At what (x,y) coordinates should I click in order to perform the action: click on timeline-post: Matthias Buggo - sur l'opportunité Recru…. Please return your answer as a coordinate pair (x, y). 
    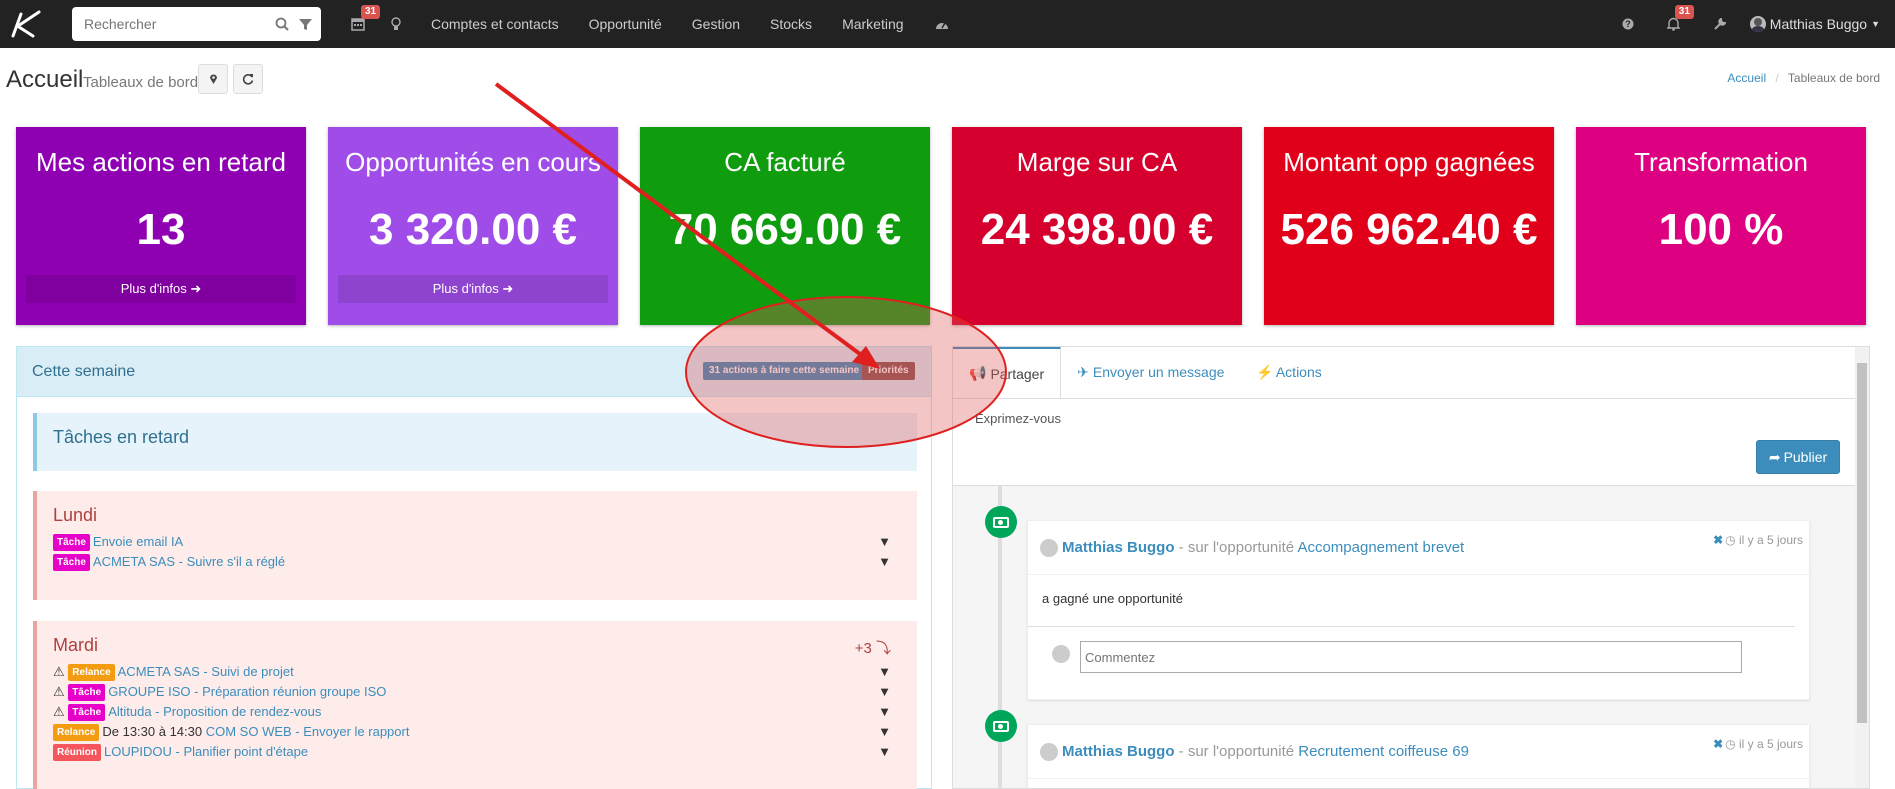
    Looking at the image, I should click on (1418, 756).